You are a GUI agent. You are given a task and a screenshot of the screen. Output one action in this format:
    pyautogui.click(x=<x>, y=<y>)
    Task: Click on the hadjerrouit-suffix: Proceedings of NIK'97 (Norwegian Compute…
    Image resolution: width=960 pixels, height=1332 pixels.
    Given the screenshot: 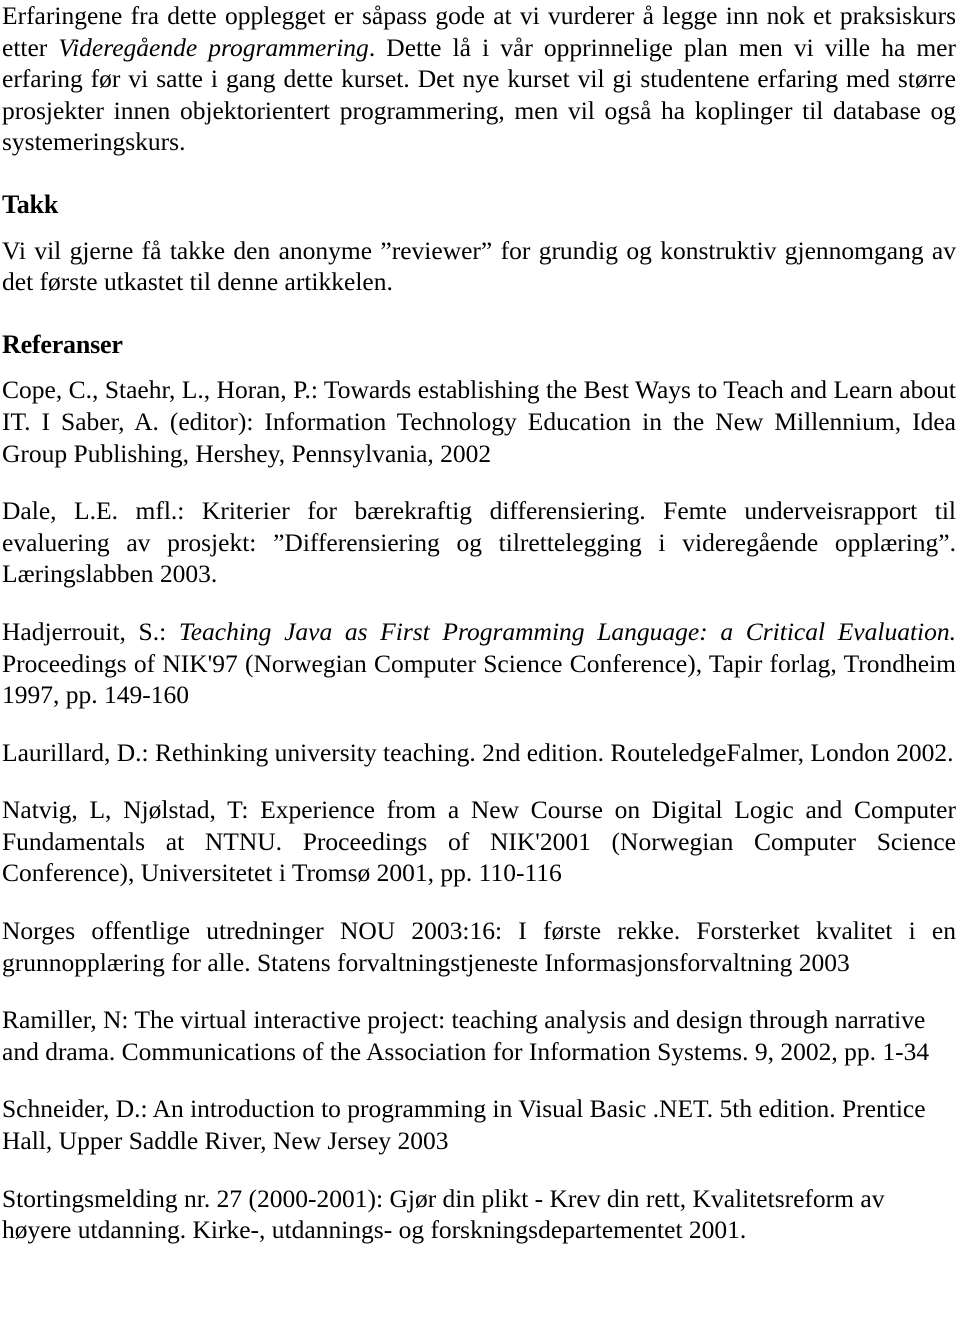 What is the action you would take?
    pyautogui.click(x=479, y=679)
    